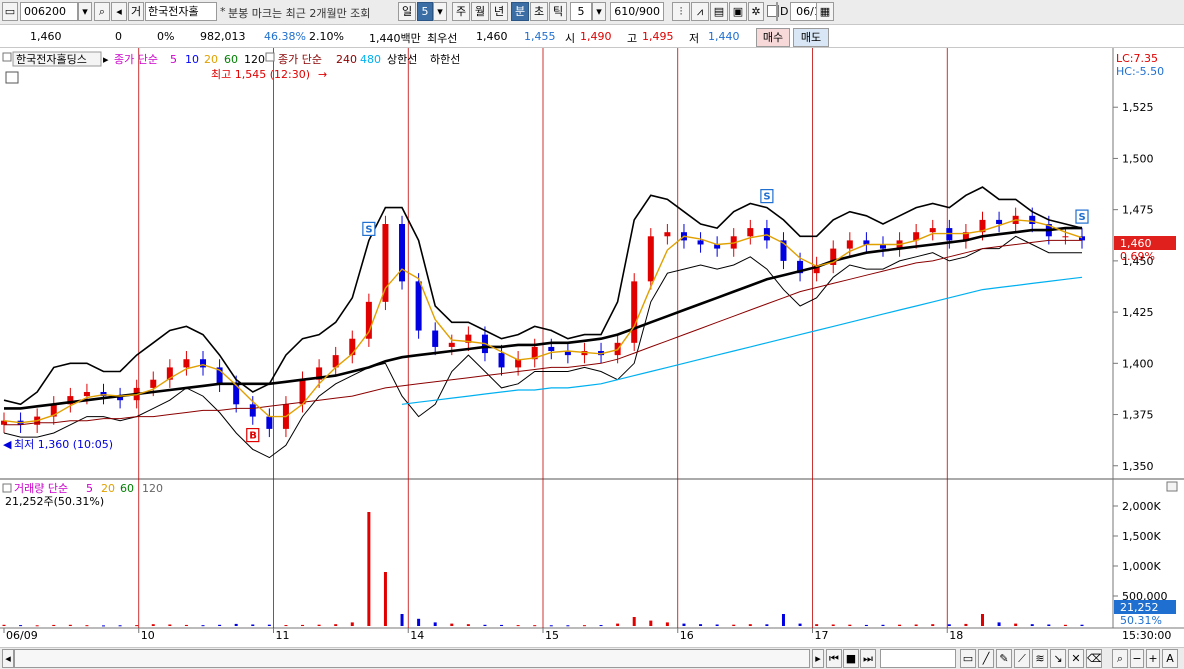 Image resolution: width=1184 pixels, height=669 pixels. Describe the element at coordinates (368, 229) in the screenshot. I see `signal-marker-label: S` at that location.